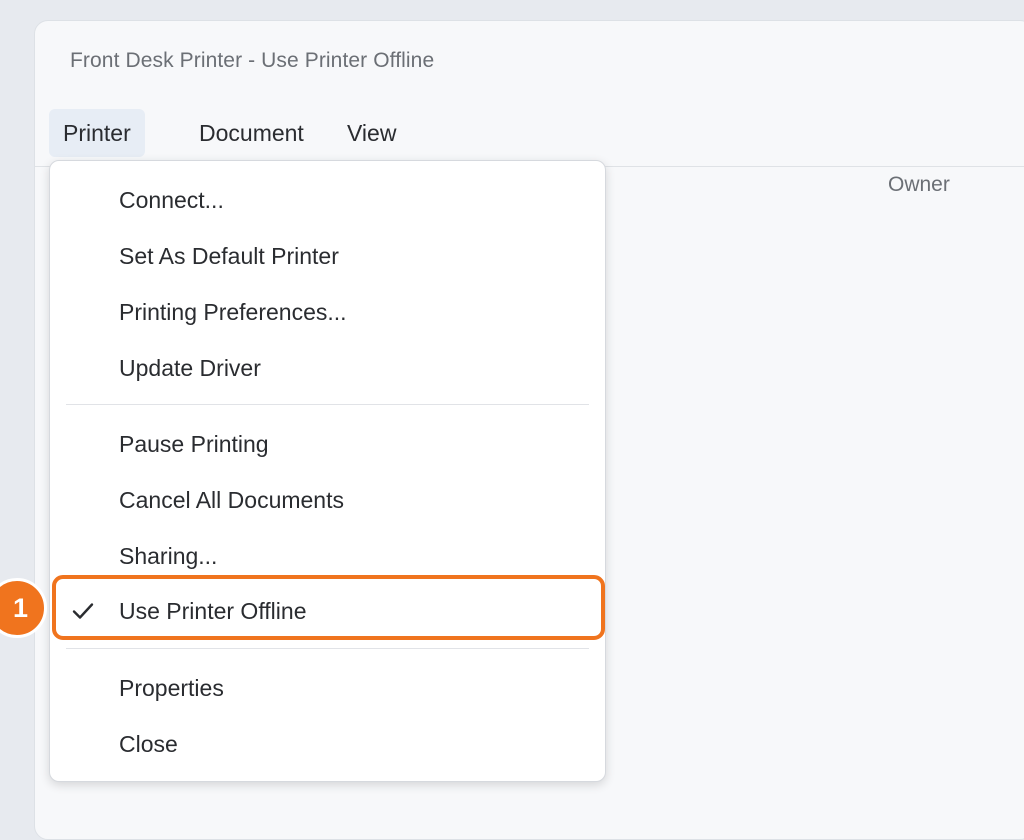 The width and height of the screenshot is (1024, 840). I want to click on menu-item-label: Use Printer Offline, so click(213, 611).